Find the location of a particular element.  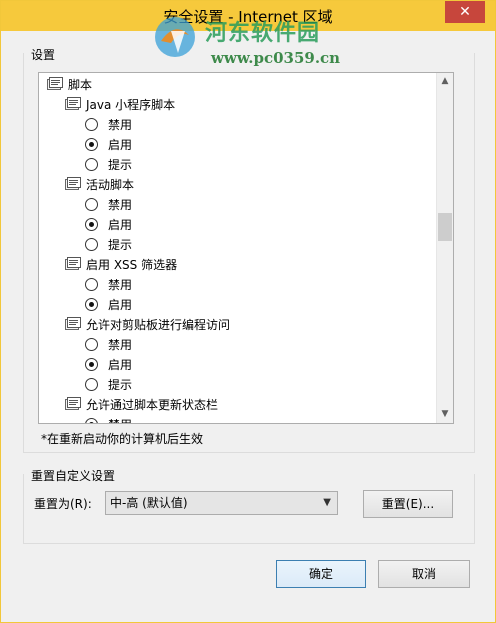

ok-button: 确定 is located at coordinates (321, 574).